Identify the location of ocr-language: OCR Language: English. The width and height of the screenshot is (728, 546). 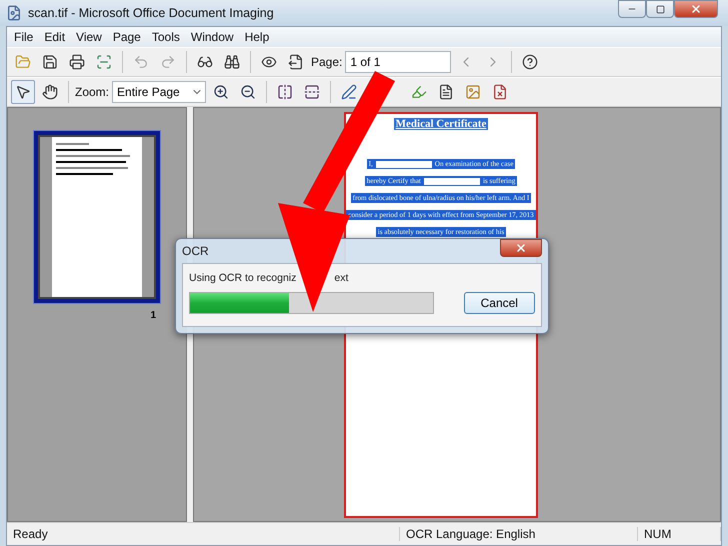
(519, 534).